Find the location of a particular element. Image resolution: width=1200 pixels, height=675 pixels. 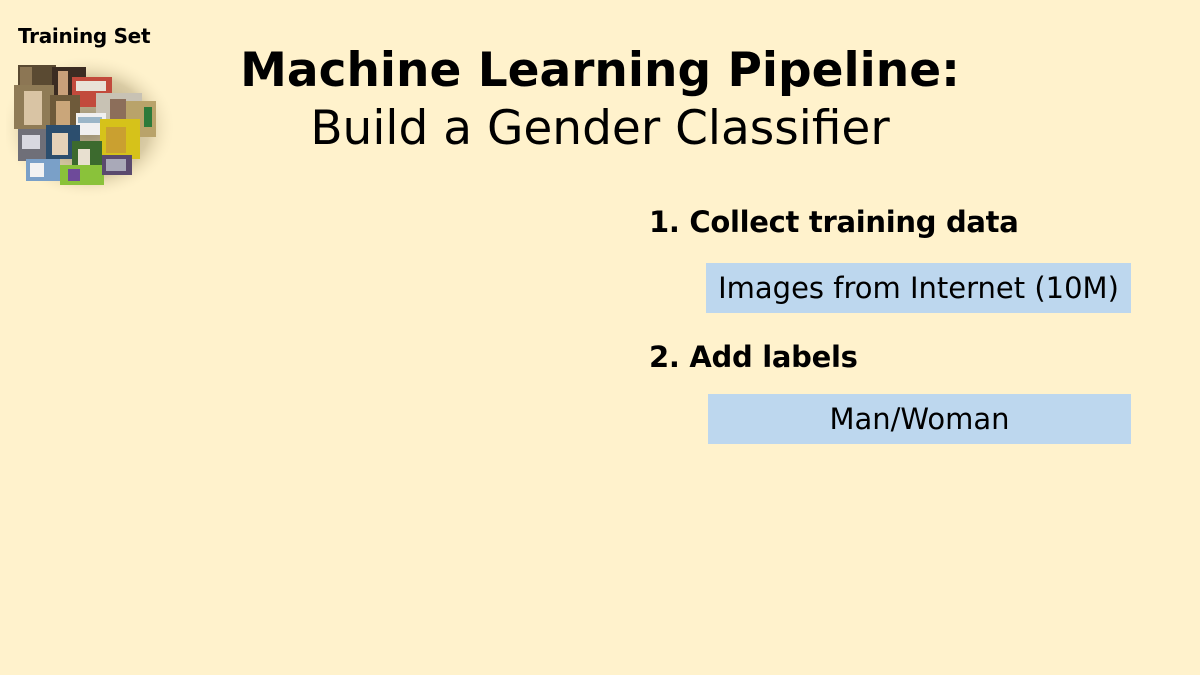

step-1-heading: 1. Collect training data is located at coordinates (834, 222).